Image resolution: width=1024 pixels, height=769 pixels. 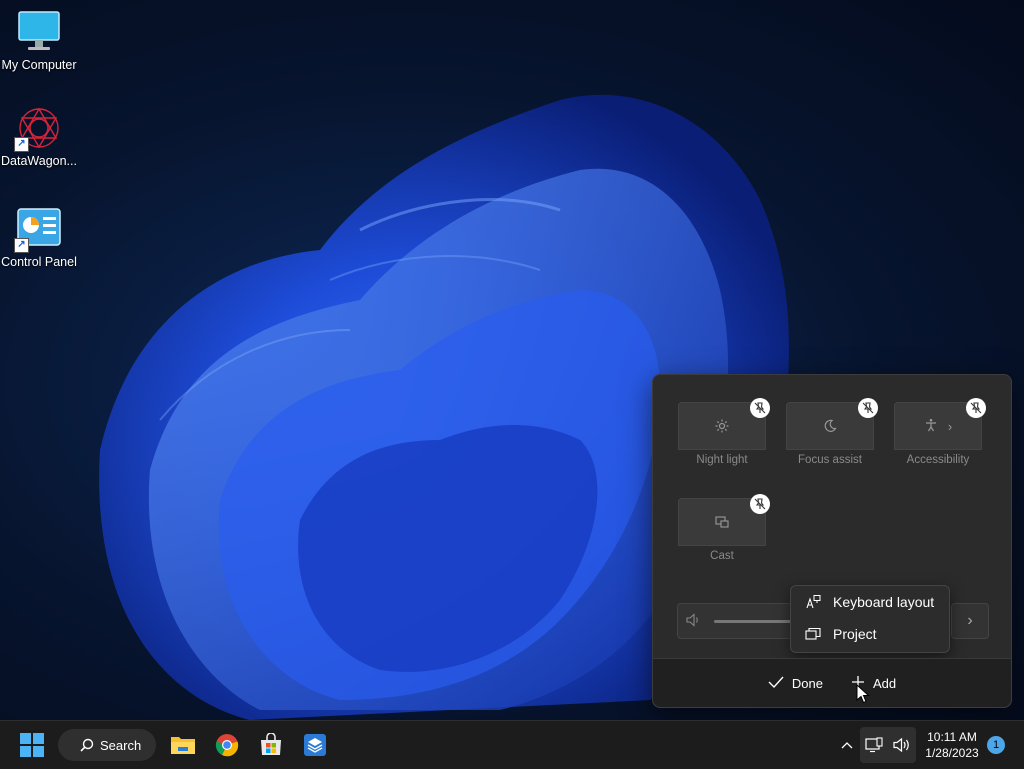 I want to click on desktop-icon-label: Control Panel, so click(x=39, y=262).